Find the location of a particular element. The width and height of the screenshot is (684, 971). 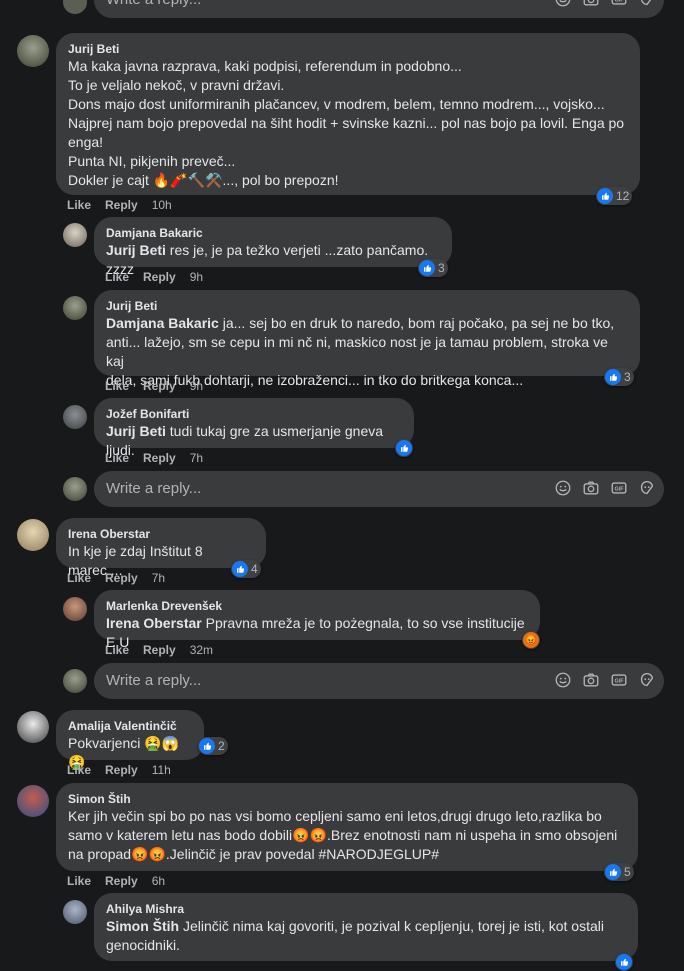

mention: Irena Oberstar is located at coordinates (154, 623).